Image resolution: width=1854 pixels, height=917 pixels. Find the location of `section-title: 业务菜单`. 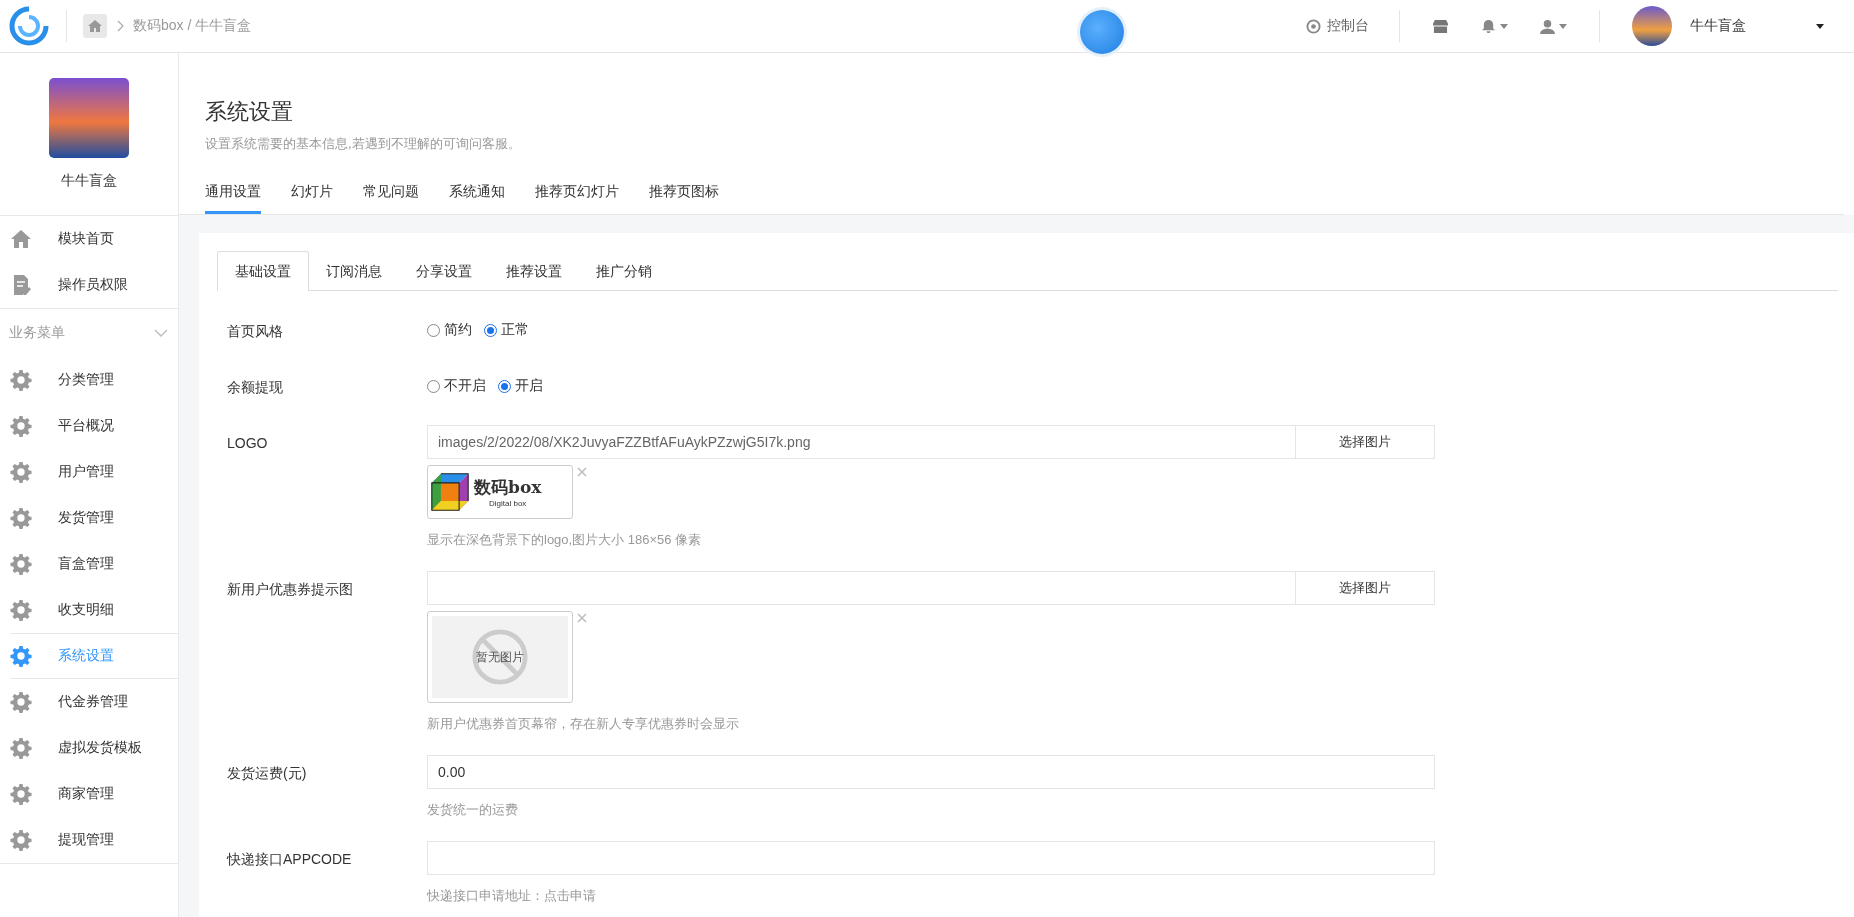

section-title: 业务菜单 is located at coordinates (37, 333).